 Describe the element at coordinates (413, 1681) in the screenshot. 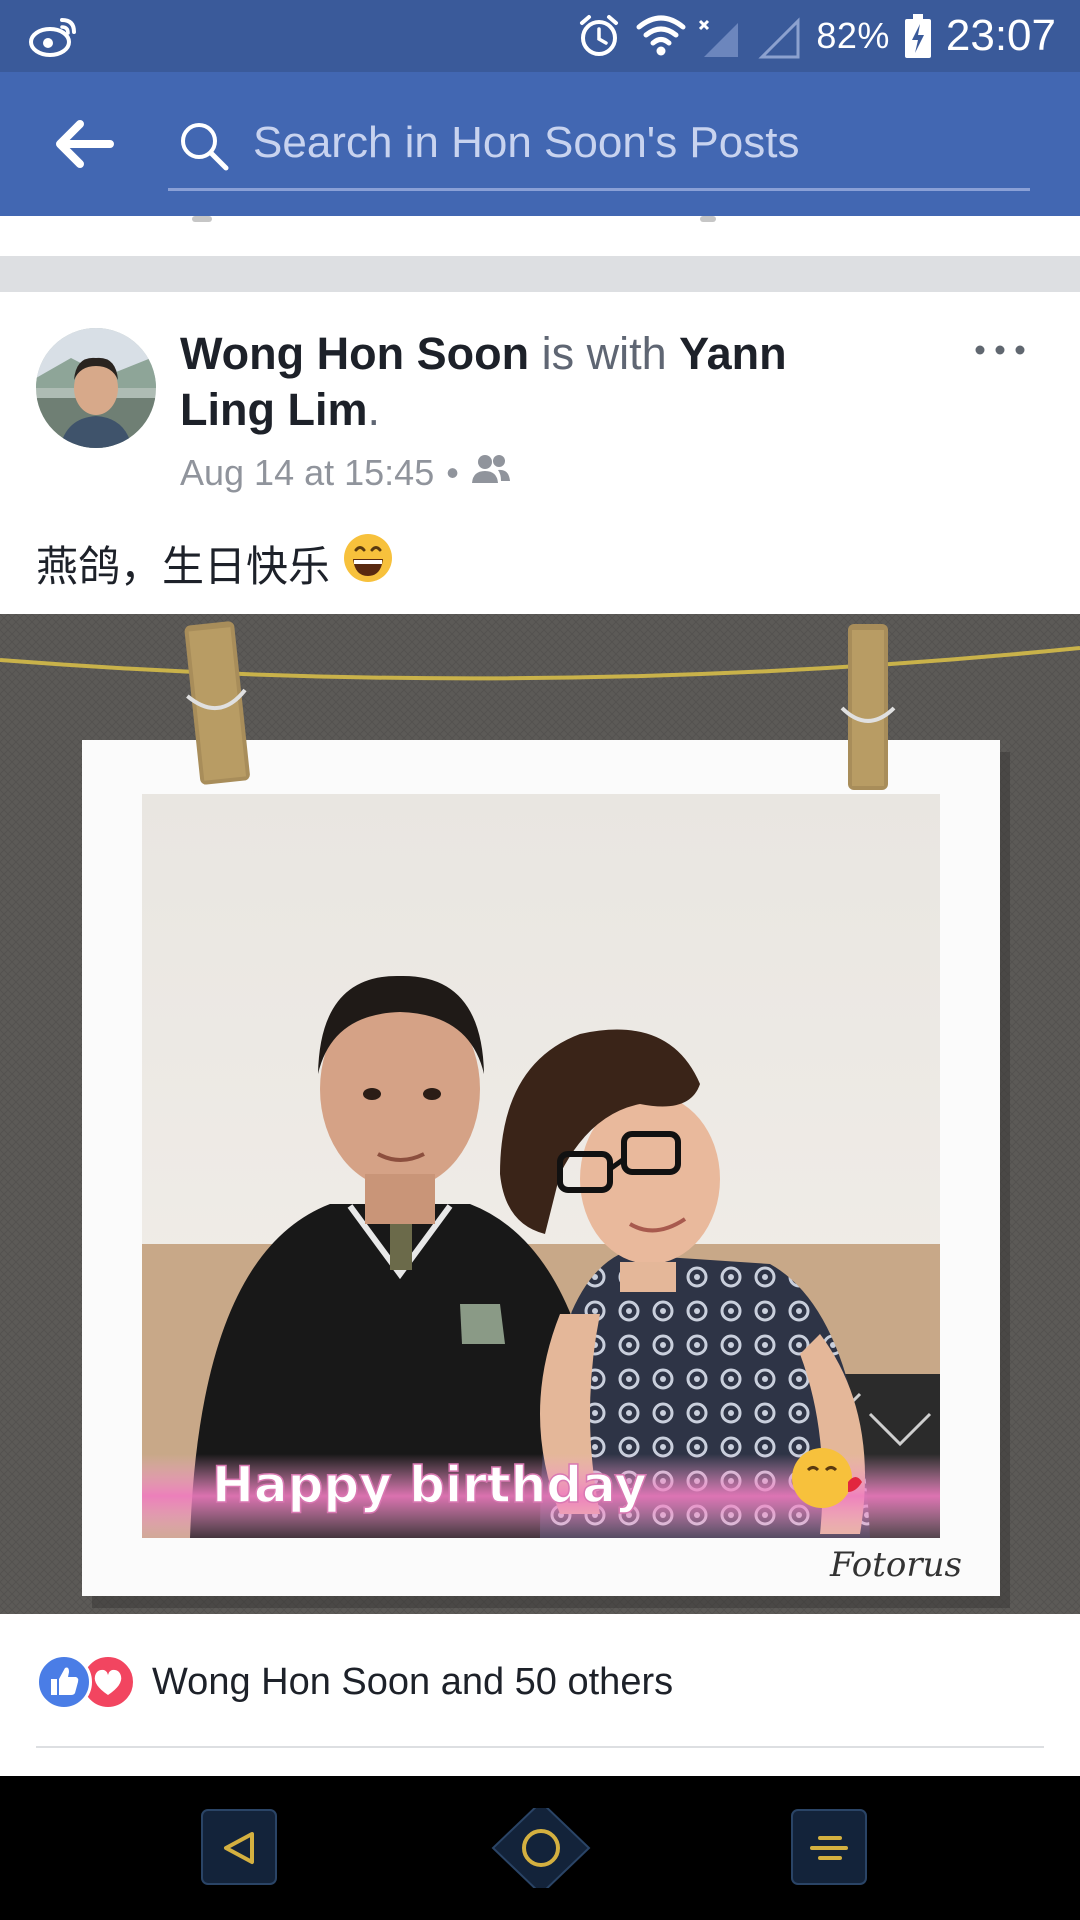

I see `reactions-count-text: Wong Hon Soon and 50 others` at that location.